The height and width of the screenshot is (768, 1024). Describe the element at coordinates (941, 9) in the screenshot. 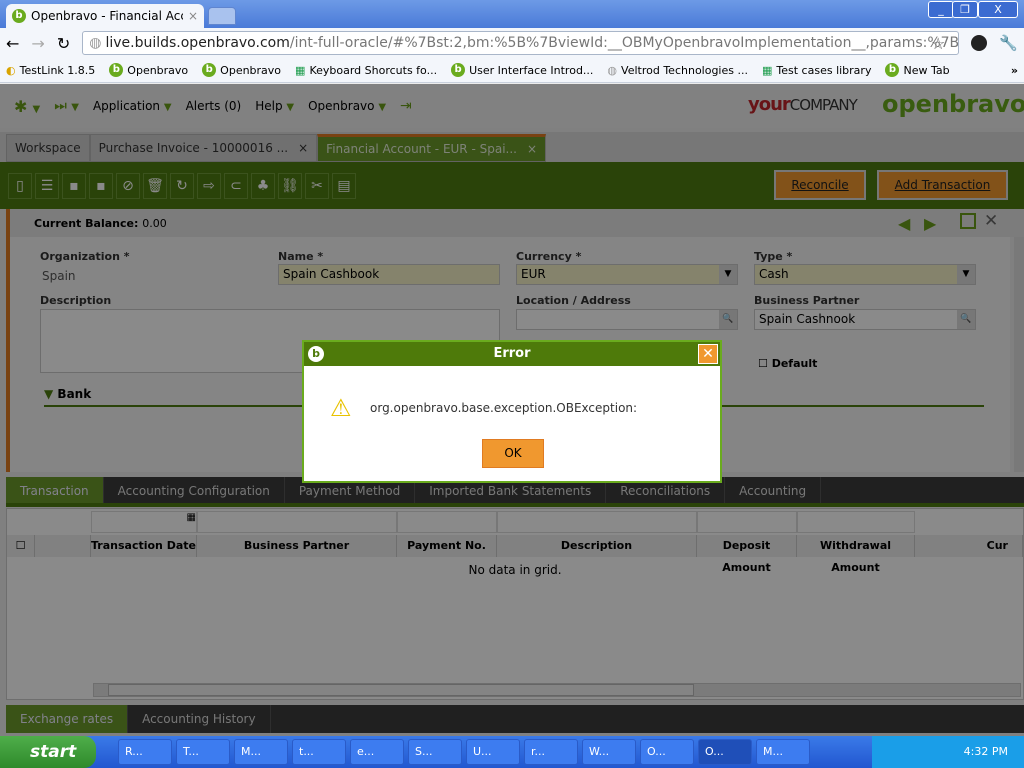

I see `minimize-button: _` at that location.